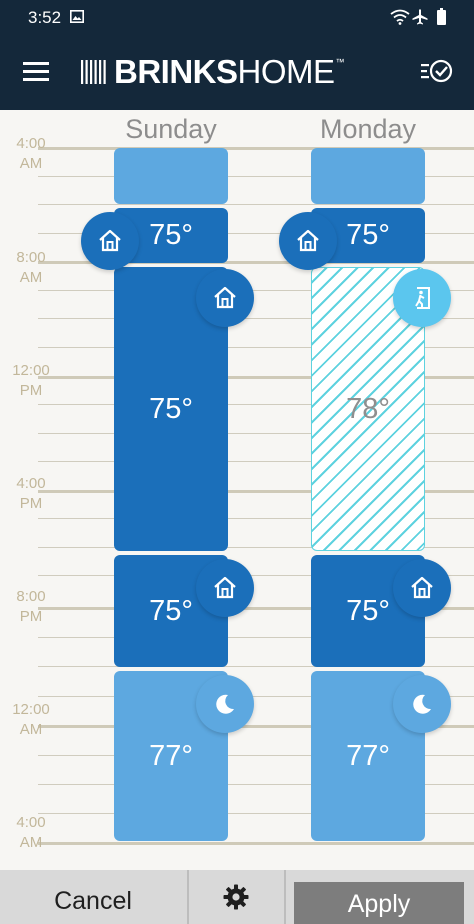 The height and width of the screenshot is (924, 474). I want to click on status-time: 3:52, so click(45, 17).